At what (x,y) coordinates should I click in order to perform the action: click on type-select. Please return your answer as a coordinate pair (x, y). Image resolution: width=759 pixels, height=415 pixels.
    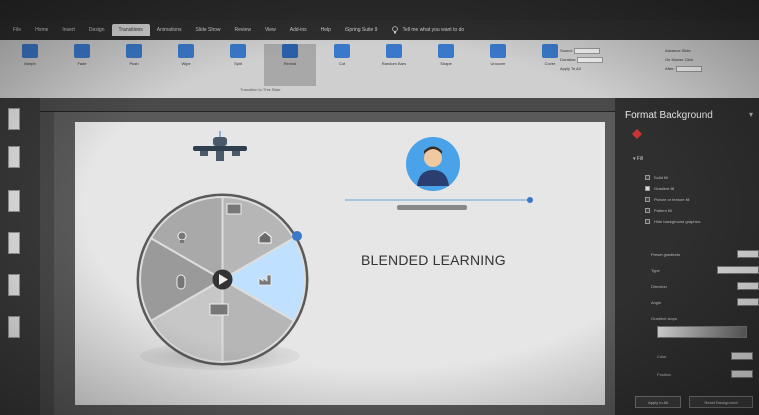
    Looking at the image, I should click on (738, 270).